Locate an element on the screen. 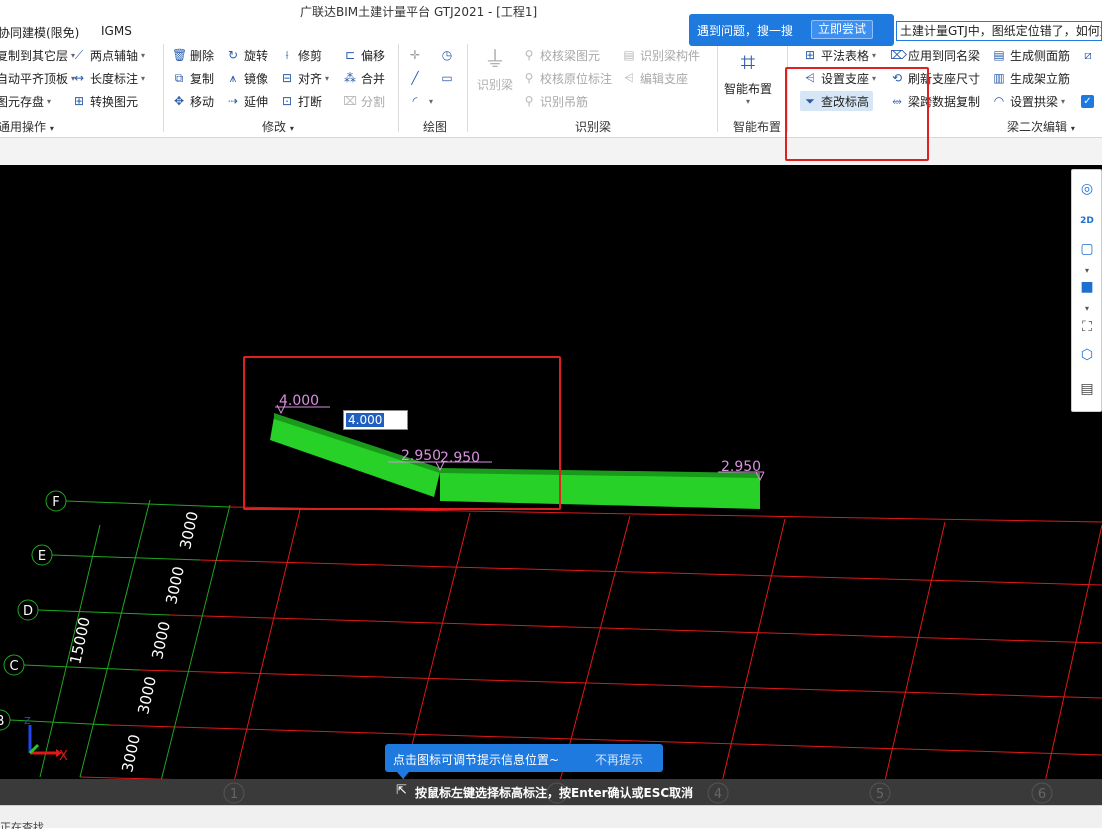 The height and width of the screenshot is (829, 1102). view-toolbar: ◎ 2D ▢ ▾ ■ ▾ ⛶ ⬡ ▤ is located at coordinates (1086, 290).